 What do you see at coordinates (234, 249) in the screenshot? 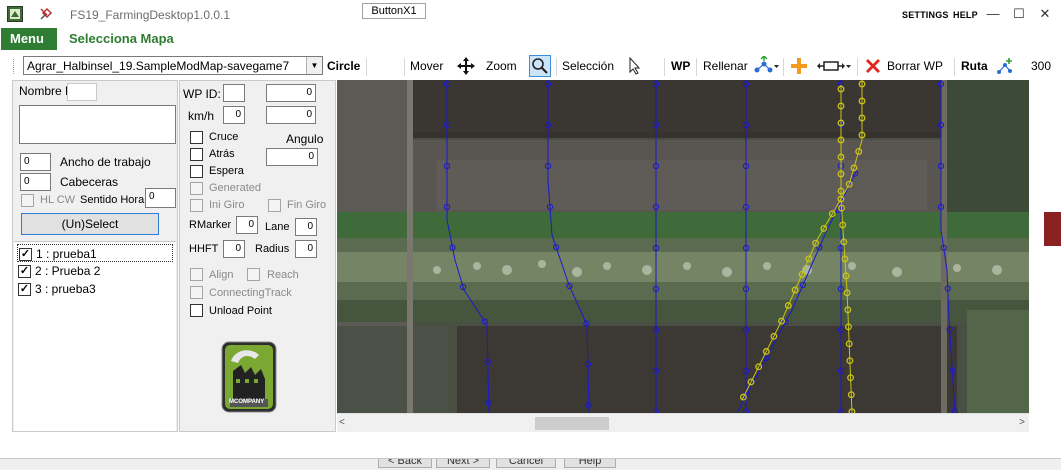
I see `hhft-input: 0` at bounding box center [234, 249].